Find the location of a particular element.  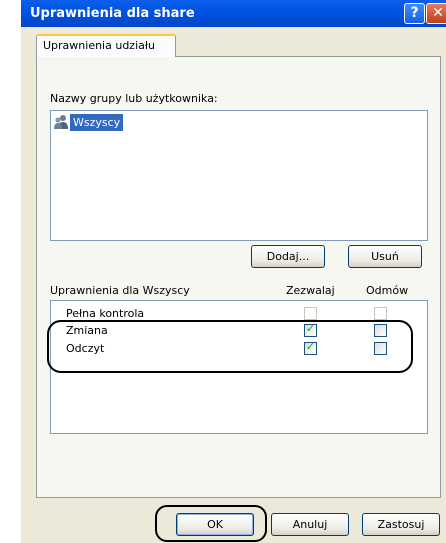

full-control-allow-checkbox is located at coordinates (310, 313).